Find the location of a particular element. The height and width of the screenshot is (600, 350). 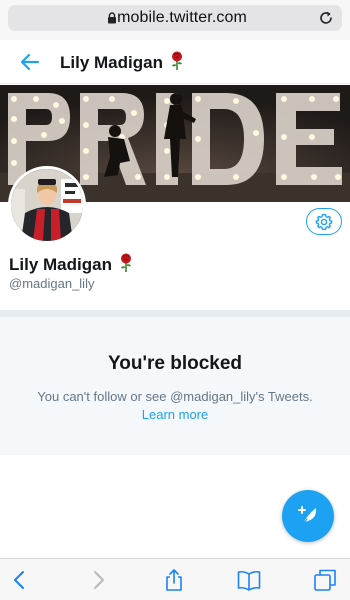

header-title: Lily Madigan is located at coordinates (122, 62).